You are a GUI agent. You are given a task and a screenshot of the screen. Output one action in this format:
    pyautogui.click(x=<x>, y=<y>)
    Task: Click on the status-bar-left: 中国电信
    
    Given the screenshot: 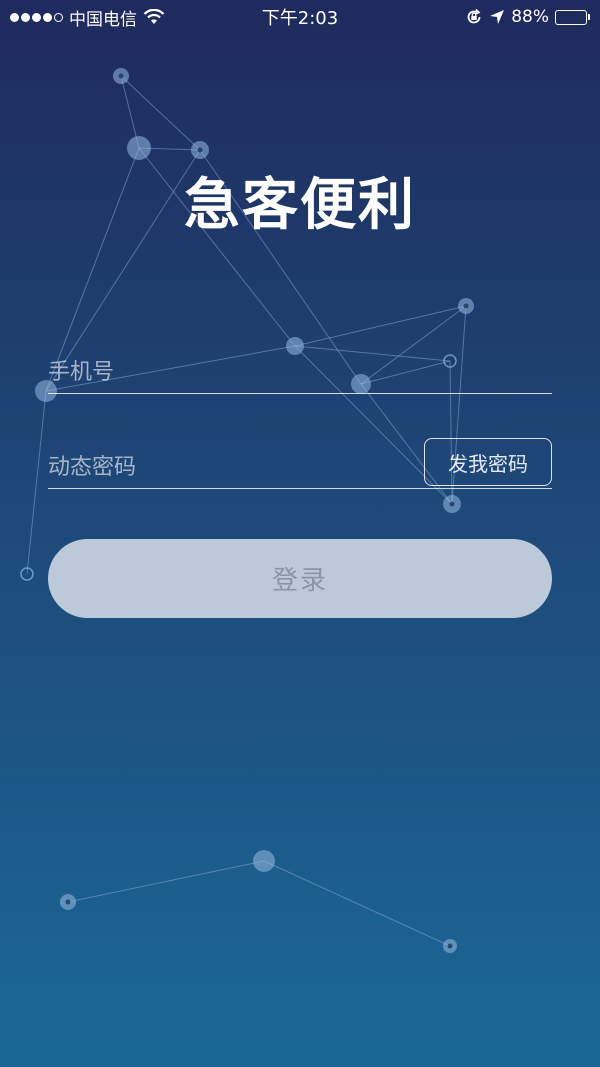 What is the action you would take?
    pyautogui.click(x=87, y=17)
    